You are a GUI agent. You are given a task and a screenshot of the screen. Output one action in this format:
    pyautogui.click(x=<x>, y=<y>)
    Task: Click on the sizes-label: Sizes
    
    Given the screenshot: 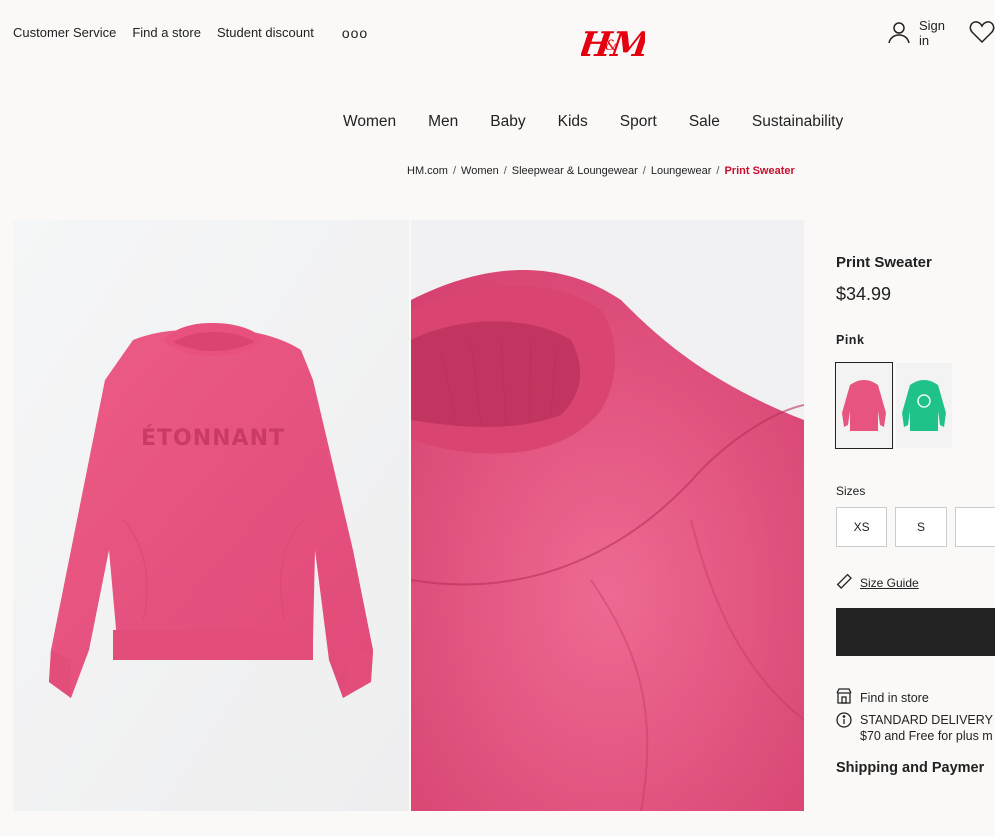 What is the action you would take?
    pyautogui.click(x=851, y=491)
    